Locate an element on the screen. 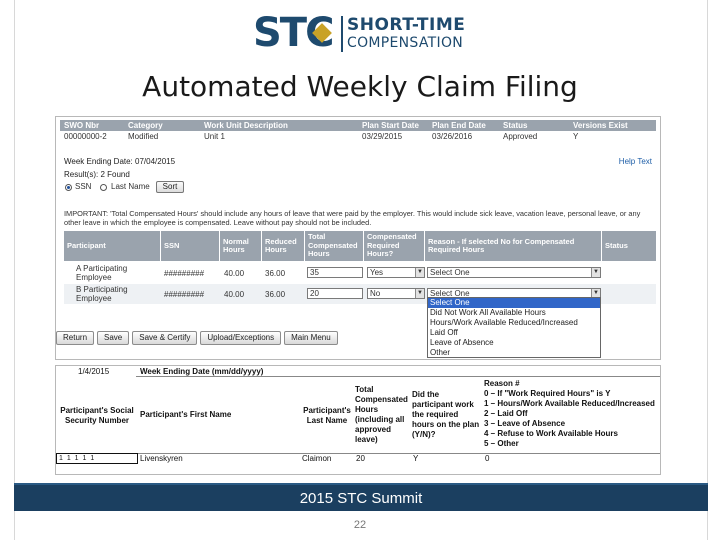 This screenshot has height=540, width=720. summary-header: Status is located at coordinates (515, 125).